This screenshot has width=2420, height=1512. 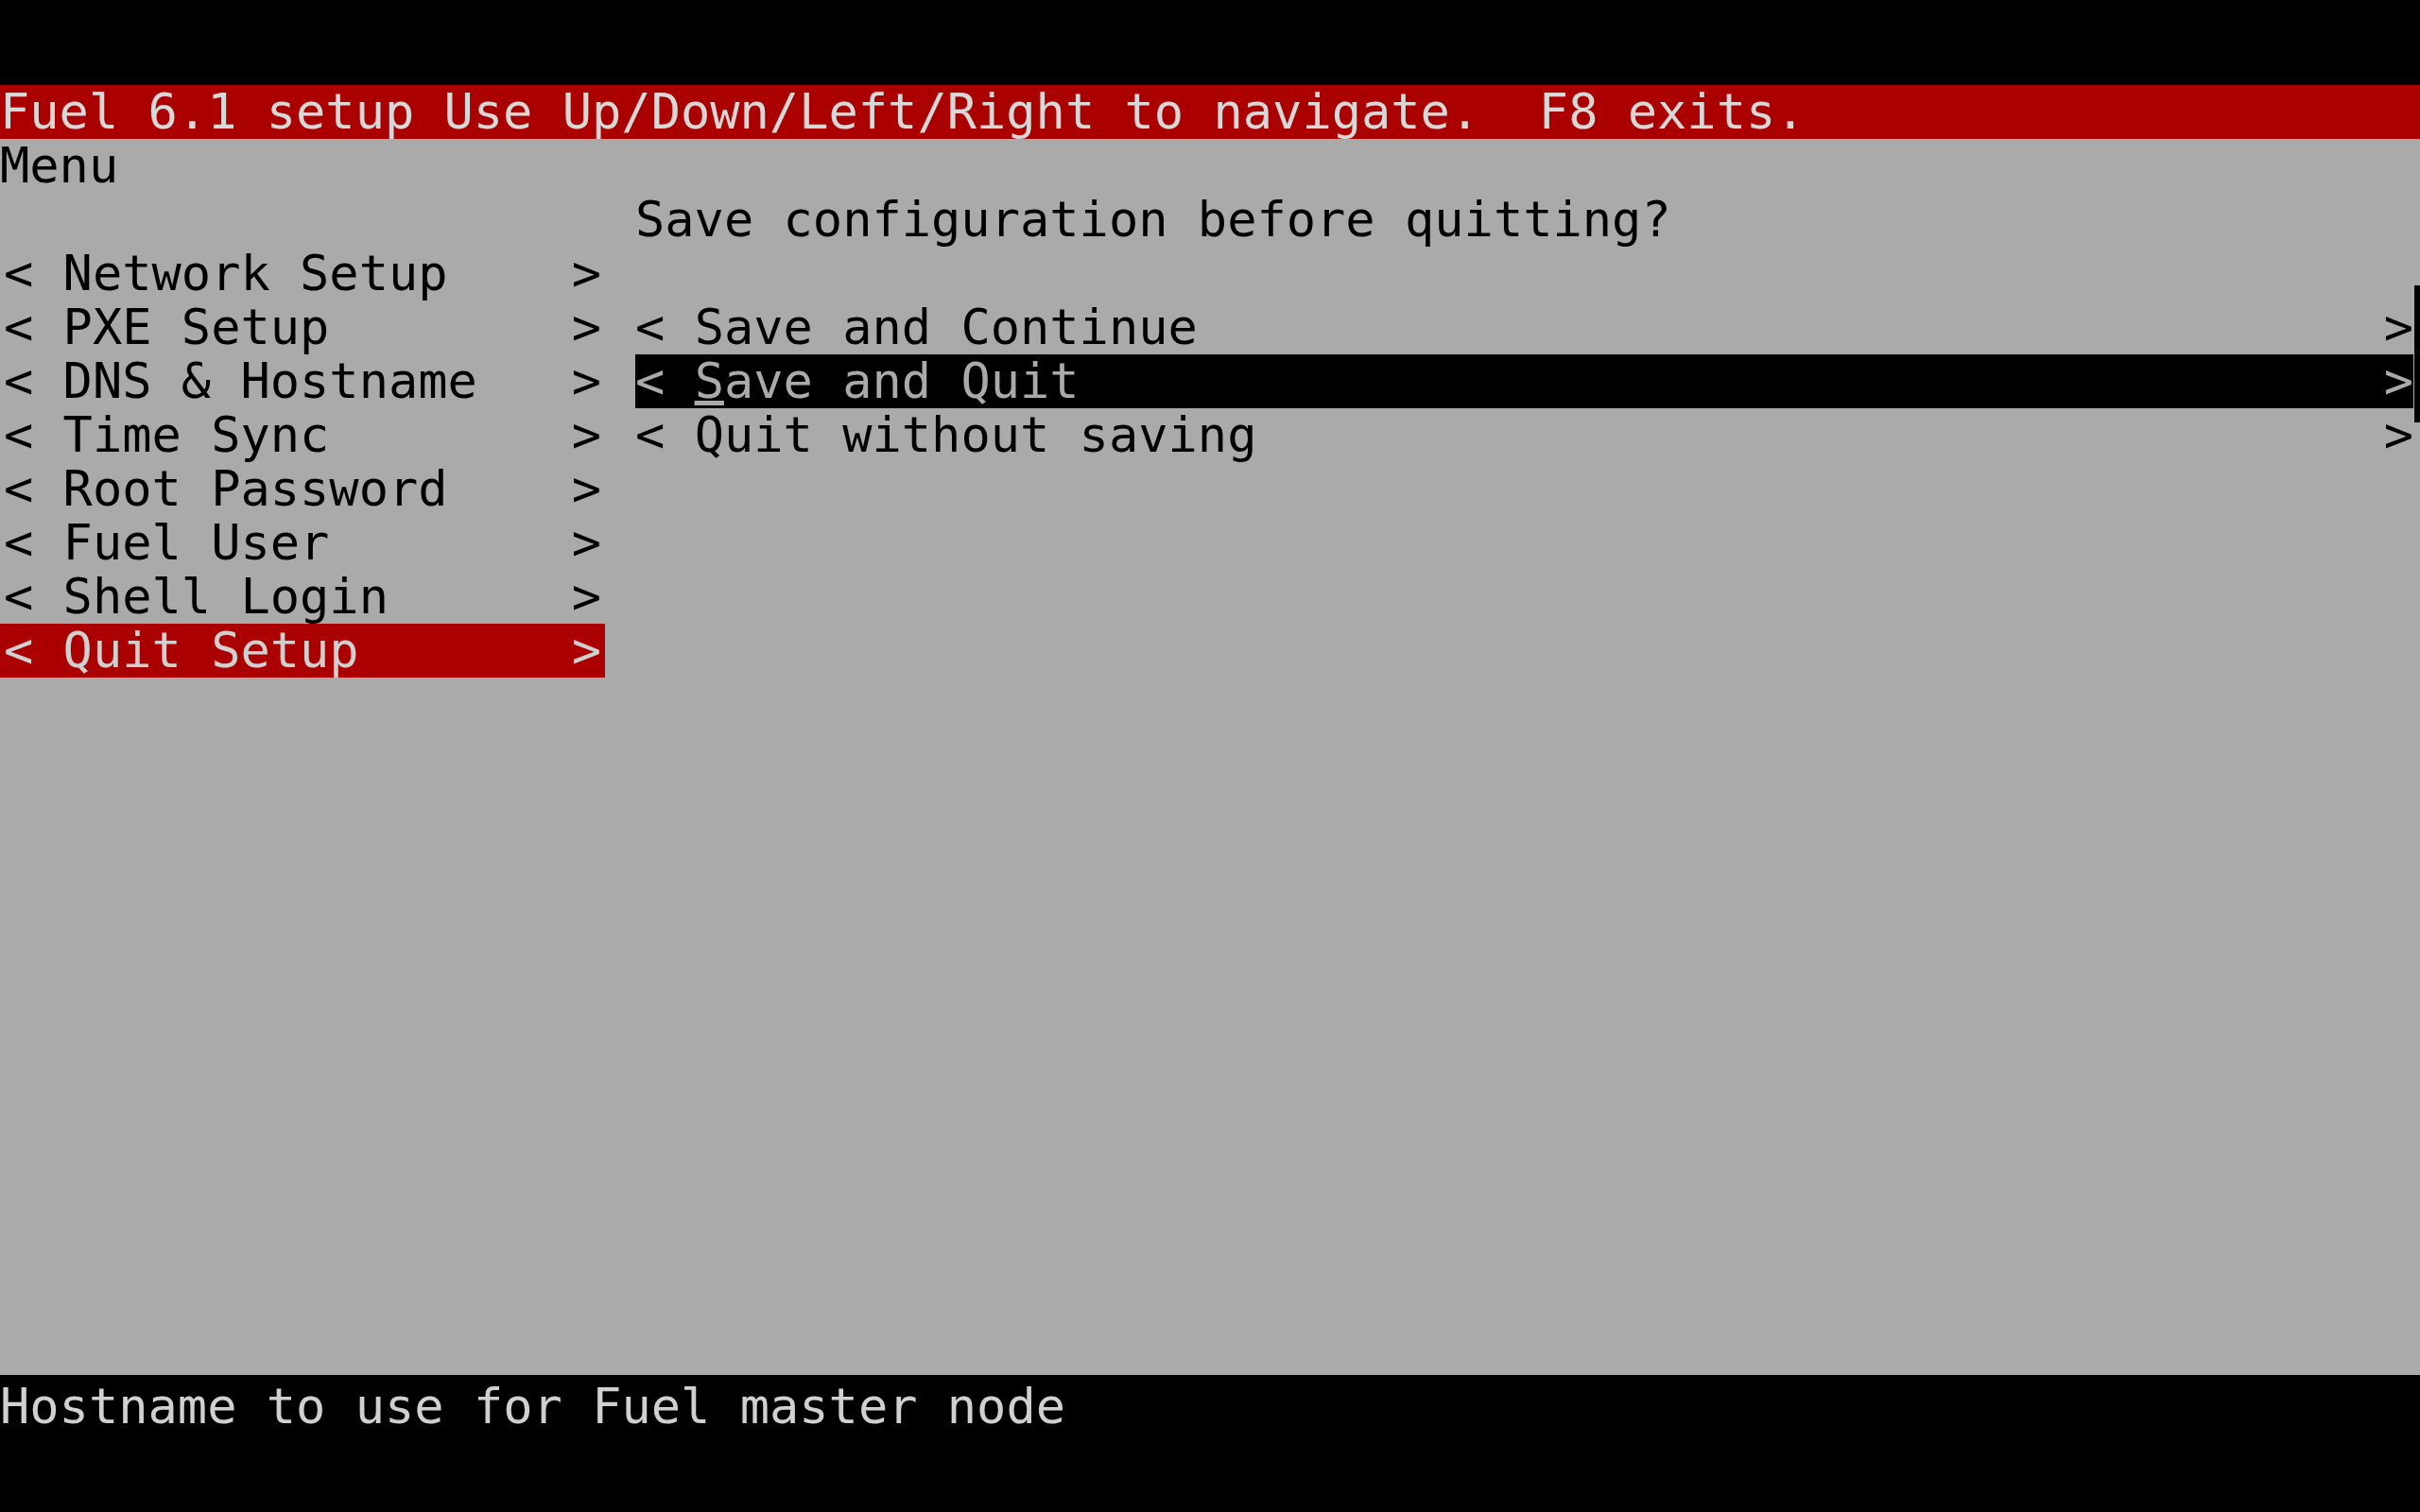 What do you see at coordinates (207, 112) in the screenshot?
I see `app-title: Fuel 6.1 setup` at bounding box center [207, 112].